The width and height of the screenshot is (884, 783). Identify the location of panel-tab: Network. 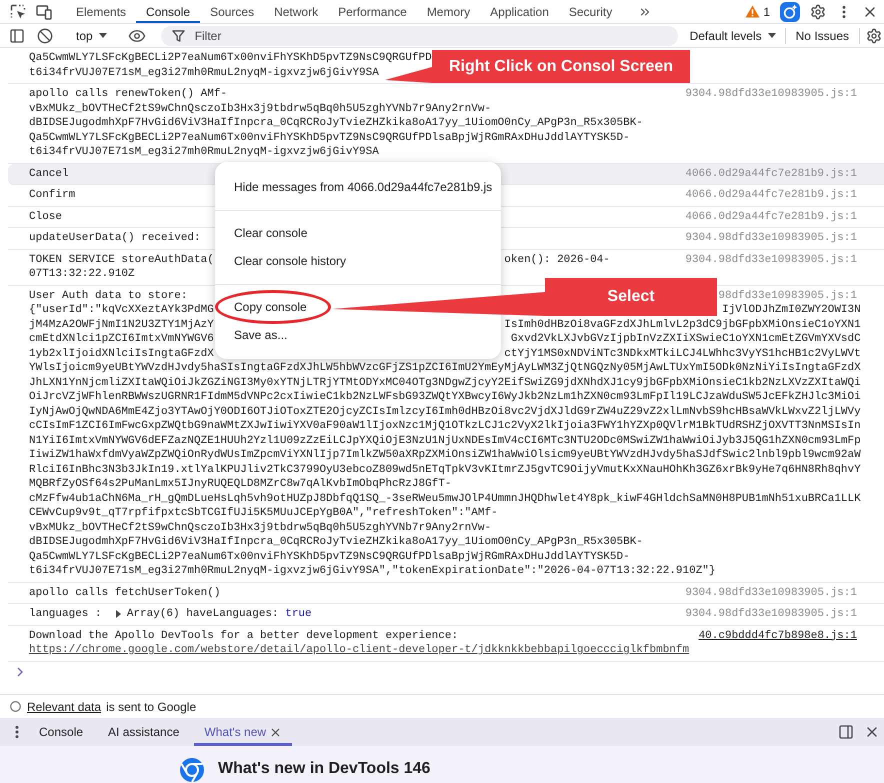
(296, 11).